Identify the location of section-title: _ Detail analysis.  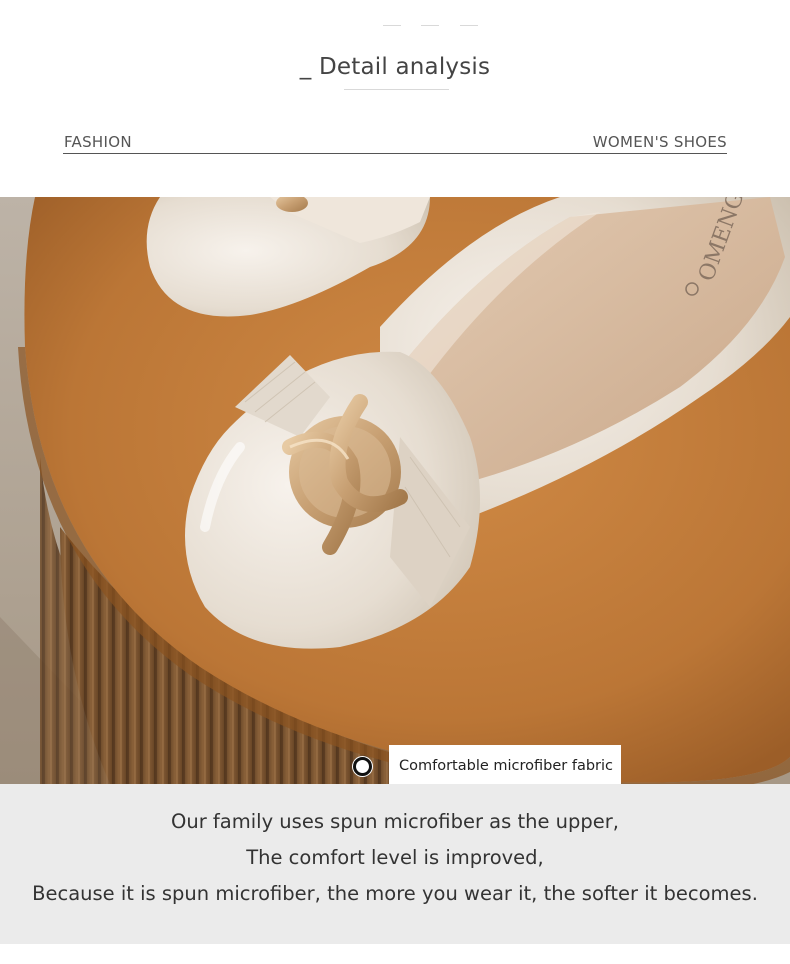
(395, 67).